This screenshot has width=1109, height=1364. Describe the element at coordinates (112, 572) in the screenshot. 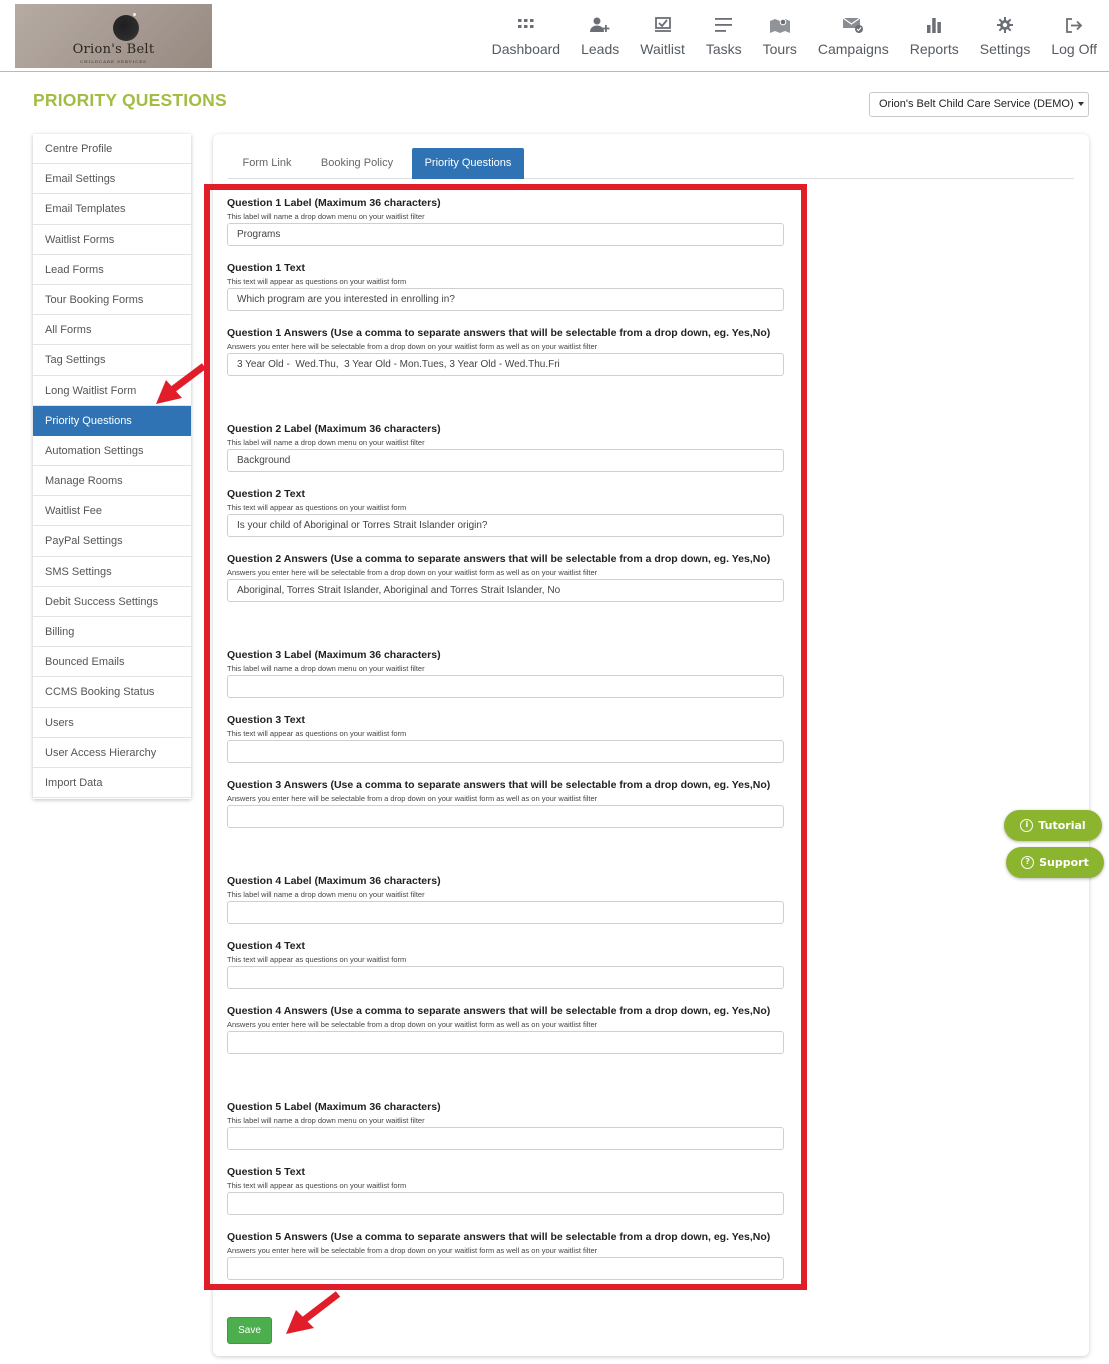

I see `sidebar-item-sms-settings: SMS Settings` at that location.